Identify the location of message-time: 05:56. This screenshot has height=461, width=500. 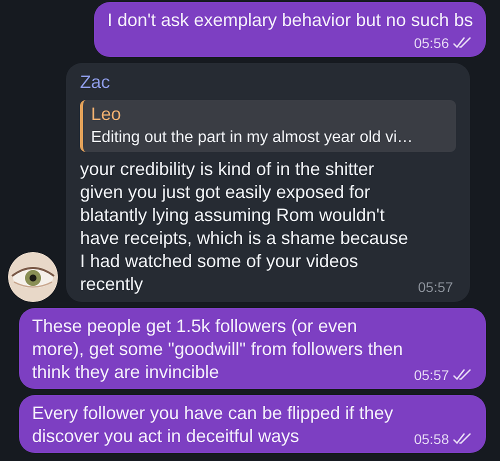
(431, 43).